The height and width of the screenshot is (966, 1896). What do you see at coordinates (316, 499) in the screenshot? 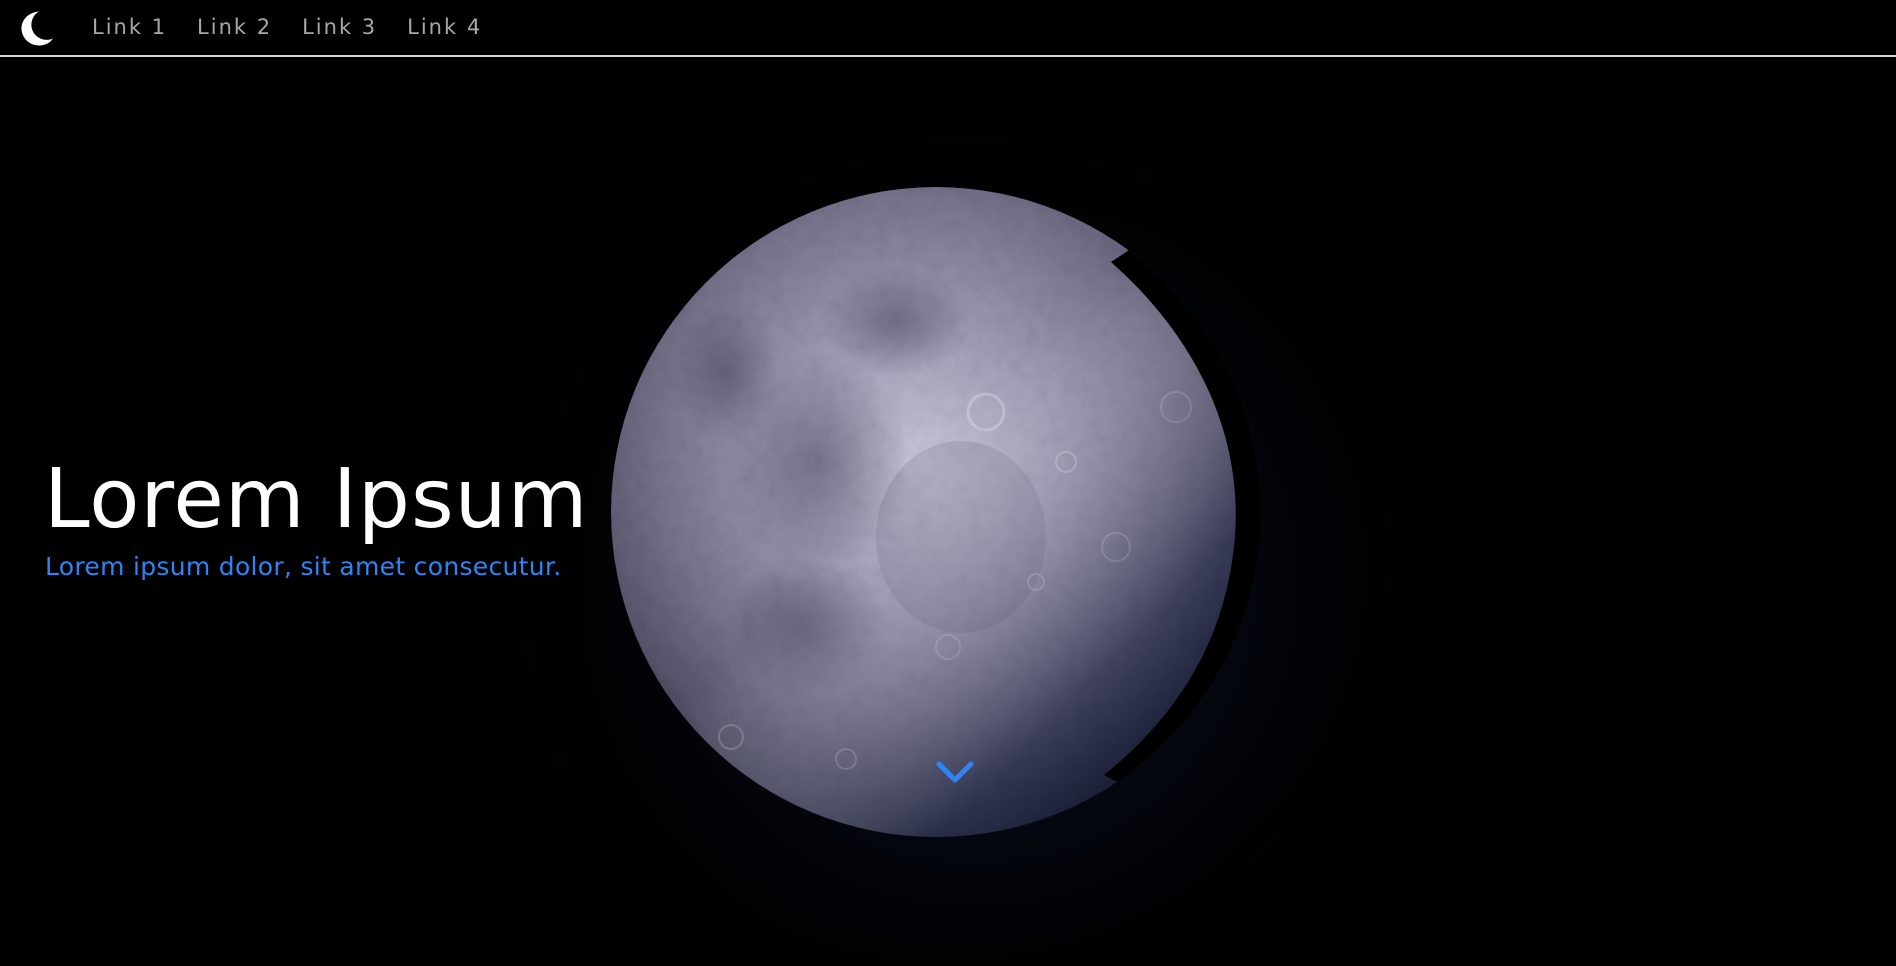
I see `hero-title: Lorem Ipsum` at bounding box center [316, 499].